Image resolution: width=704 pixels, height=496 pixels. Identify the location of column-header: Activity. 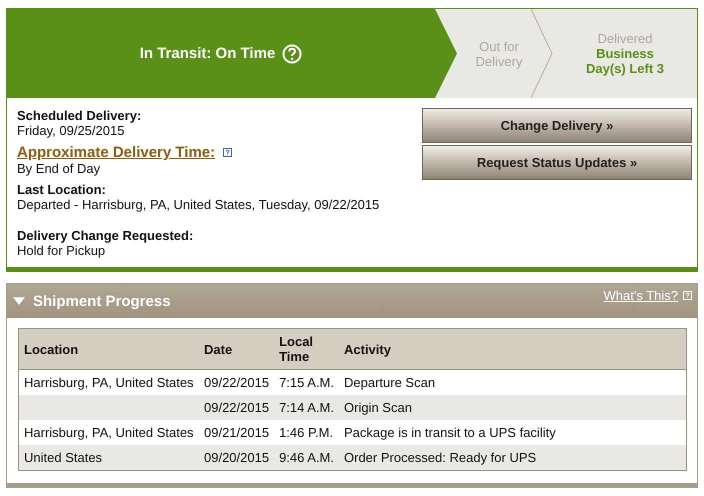
(367, 349).